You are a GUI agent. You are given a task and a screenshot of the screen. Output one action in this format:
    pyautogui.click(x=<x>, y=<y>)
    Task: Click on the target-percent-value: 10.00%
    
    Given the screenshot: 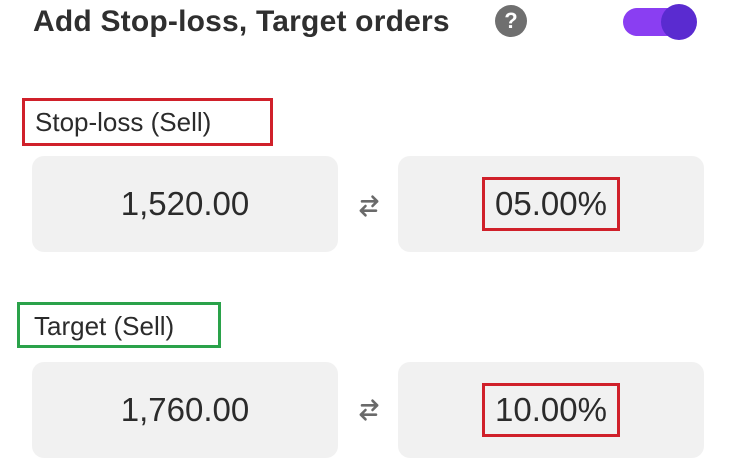 What is the action you would take?
    pyautogui.click(x=551, y=410)
    